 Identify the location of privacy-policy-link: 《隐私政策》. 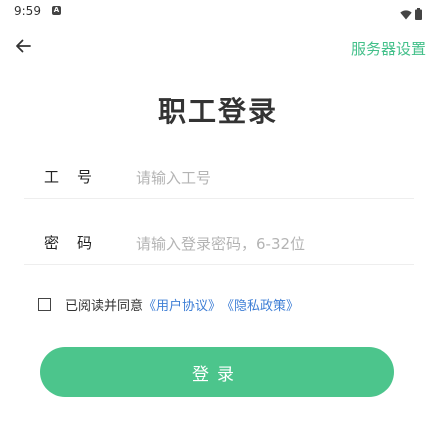
(260, 304).